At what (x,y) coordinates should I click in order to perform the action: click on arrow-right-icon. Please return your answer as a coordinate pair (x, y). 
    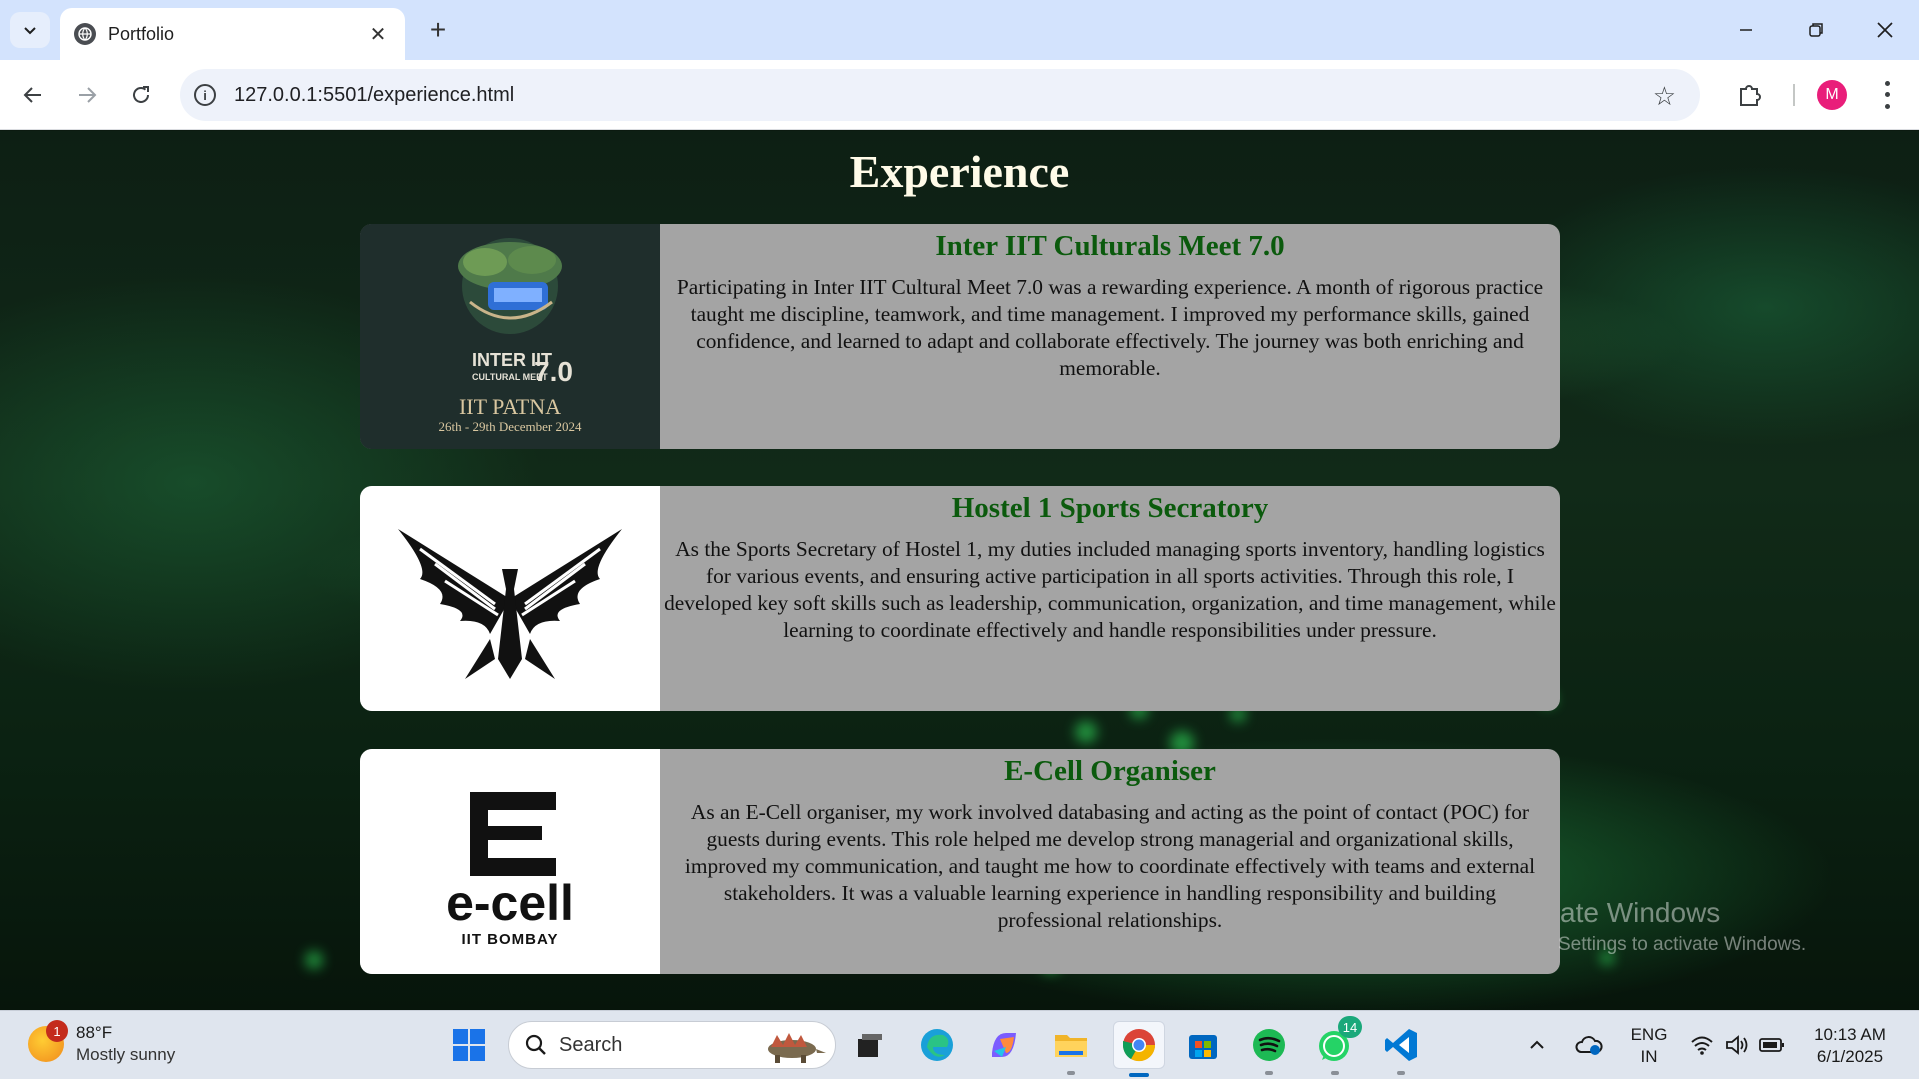
    Looking at the image, I should click on (88, 95).